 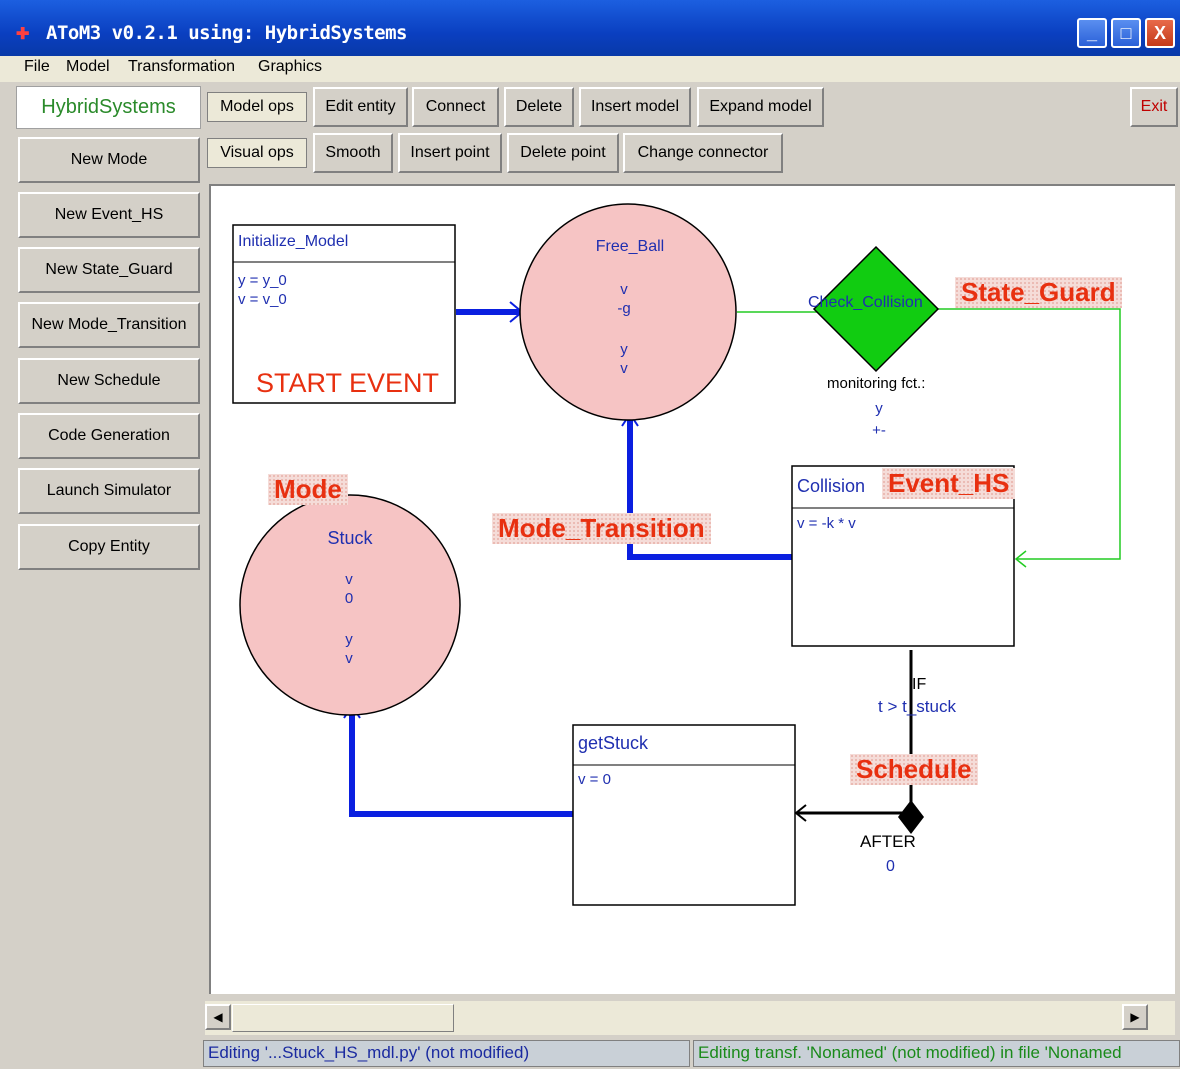 I want to click on collision-name: Collision, so click(x=831, y=486).